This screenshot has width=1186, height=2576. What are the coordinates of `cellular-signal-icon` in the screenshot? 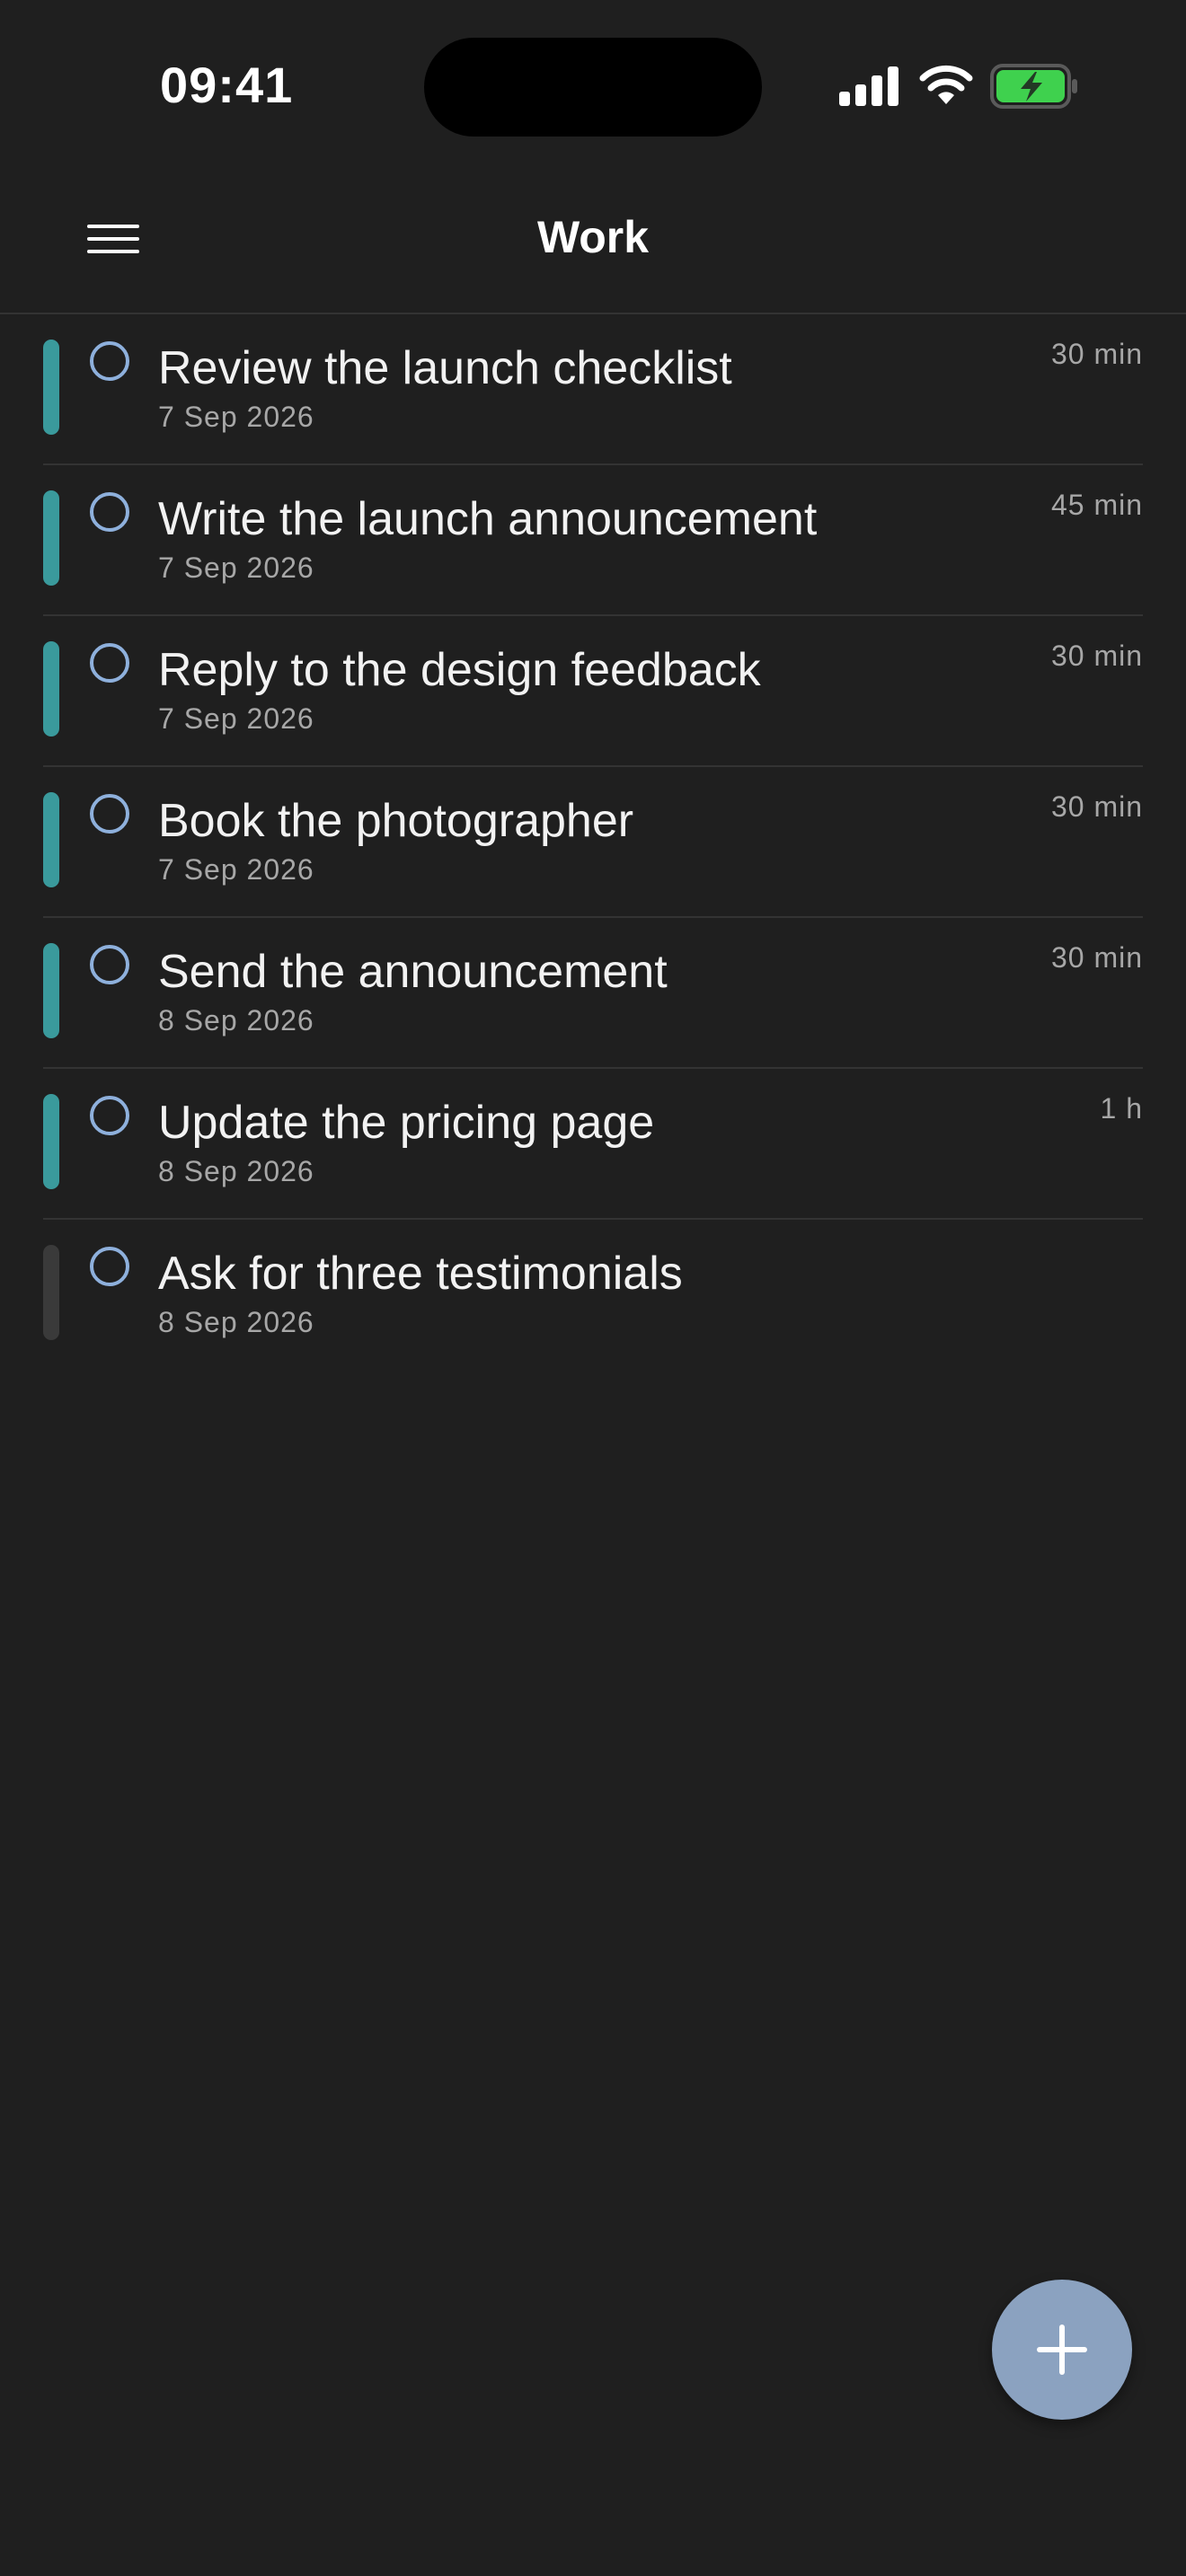 It's located at (868, 86).